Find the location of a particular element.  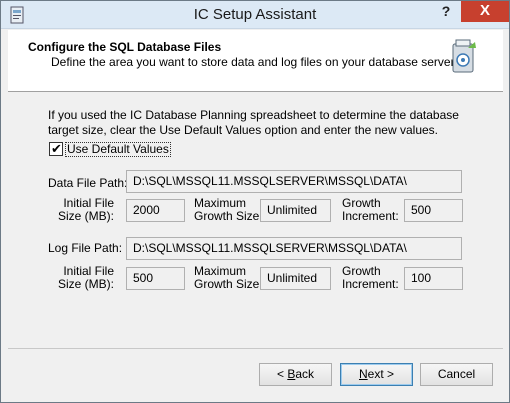

back-button-label: ack is located at coordinates (305, 374).